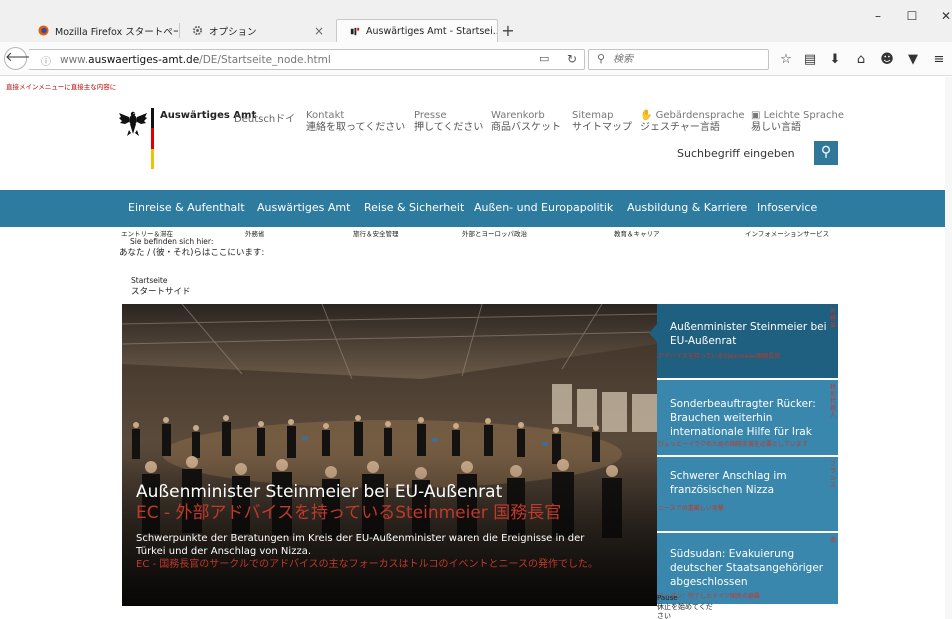  Describe the element at coordinates (22, 58) in the screenshot. I see `back-button: 🡐` at that location.